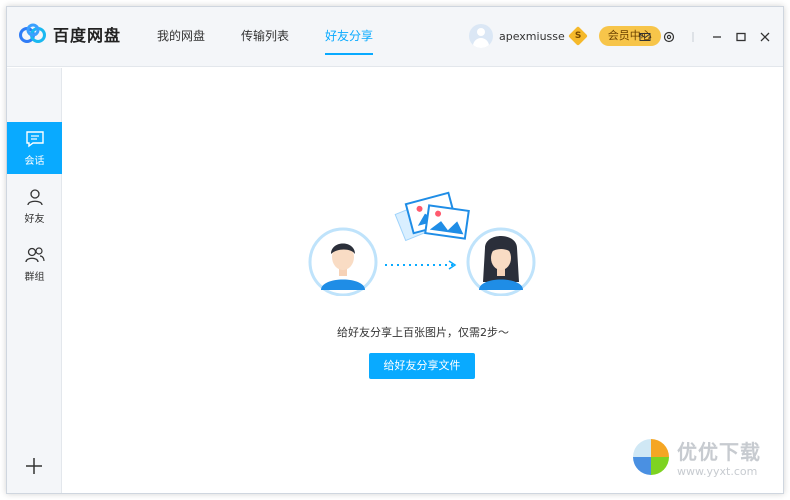  I want to click on vip-badge-icon: S, so click(577, 36).